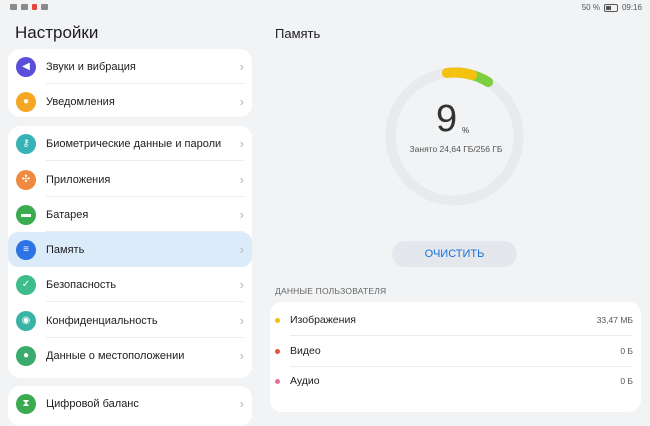  I want to click on settings-item-label: Память, so click(65, 249).